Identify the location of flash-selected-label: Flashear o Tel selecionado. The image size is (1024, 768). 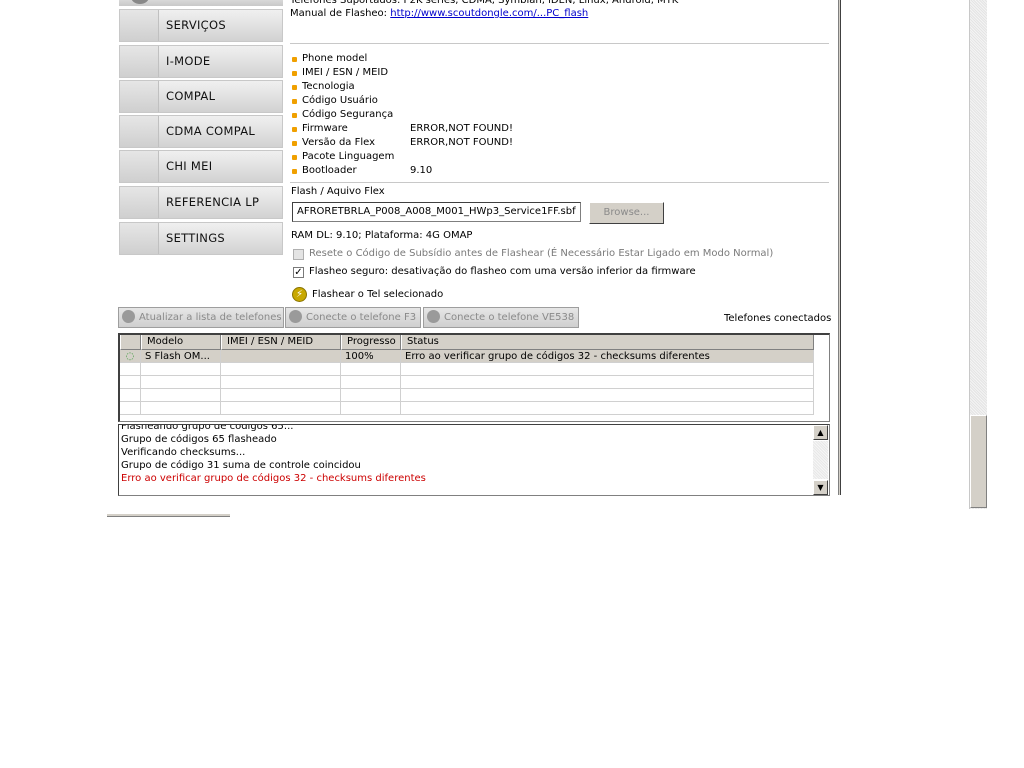
(377, 295).